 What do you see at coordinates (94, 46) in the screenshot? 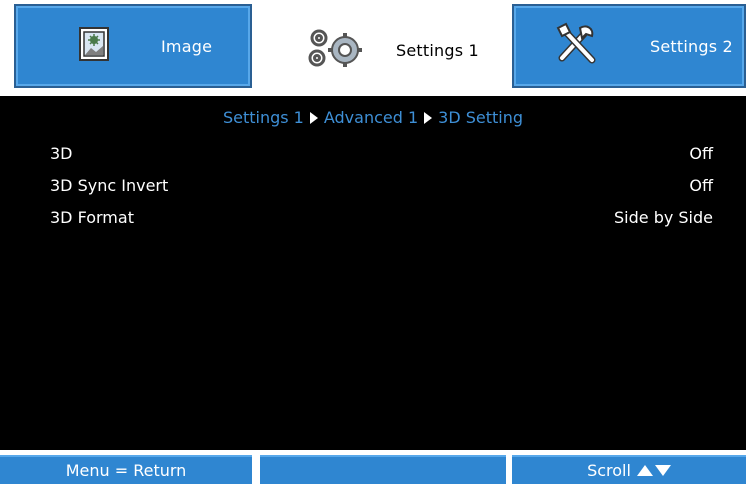
I see `image-icon` at bounding box center [94, 46].